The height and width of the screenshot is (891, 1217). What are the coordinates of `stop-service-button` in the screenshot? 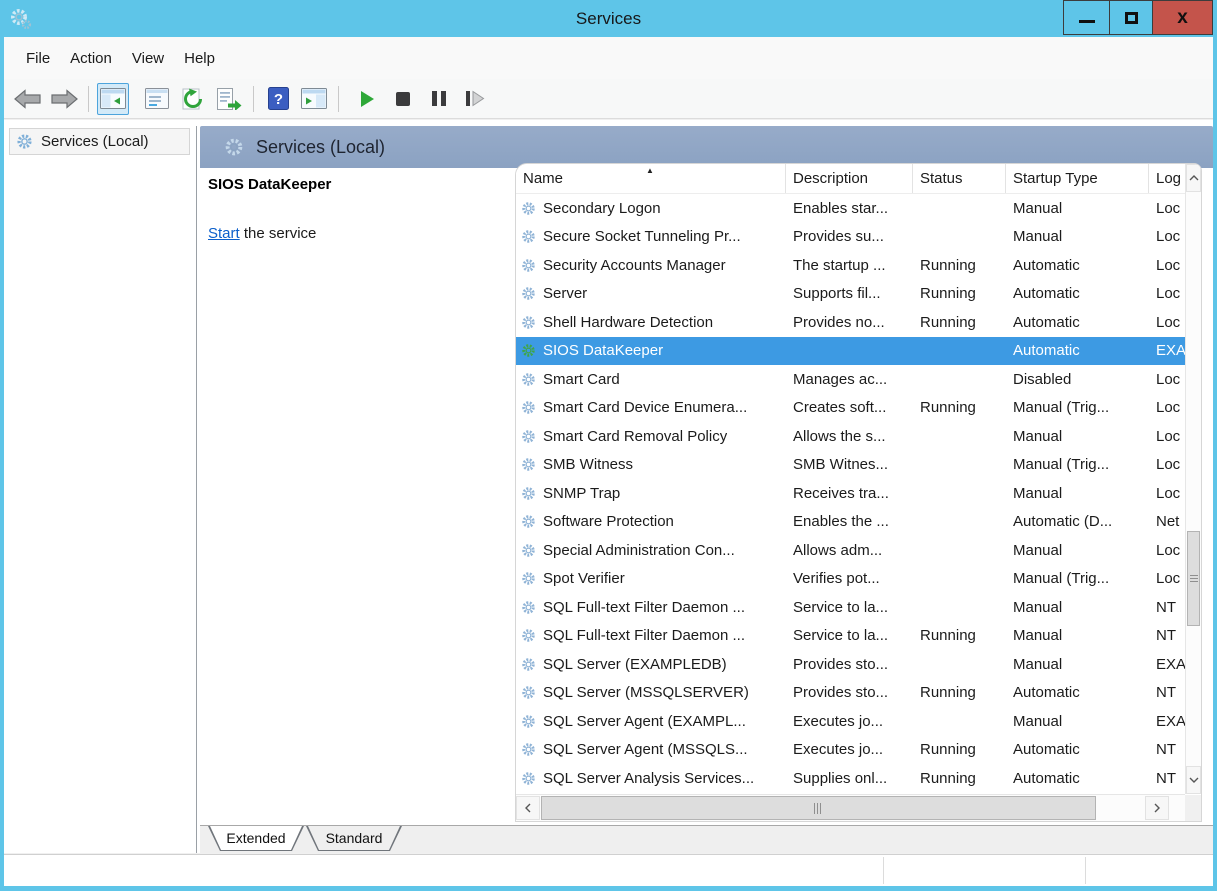 It's located at (403, 99).